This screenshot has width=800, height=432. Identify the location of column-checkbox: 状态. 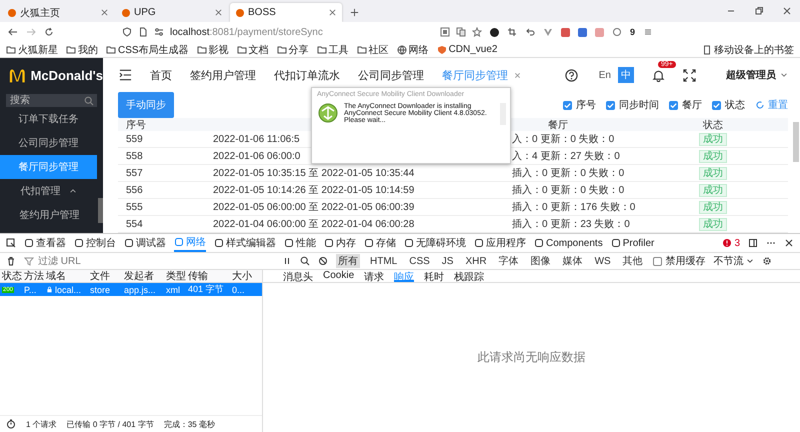
(728, 105).